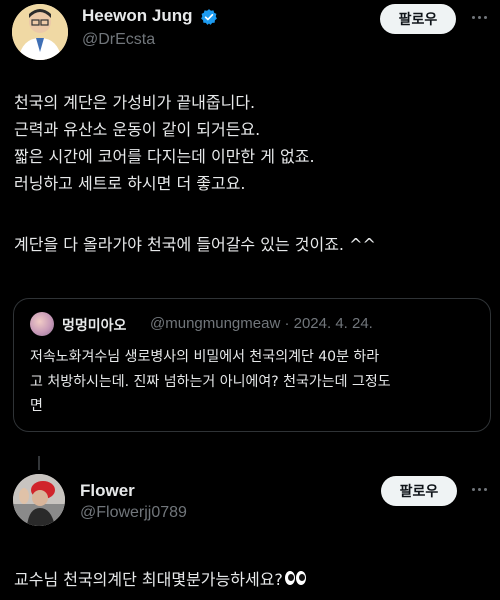 This screenshot has height=600, width=500. I want to click on reply-text: 교수님 천국의계단 최대몇분가능하세요?, so click(148, 579).